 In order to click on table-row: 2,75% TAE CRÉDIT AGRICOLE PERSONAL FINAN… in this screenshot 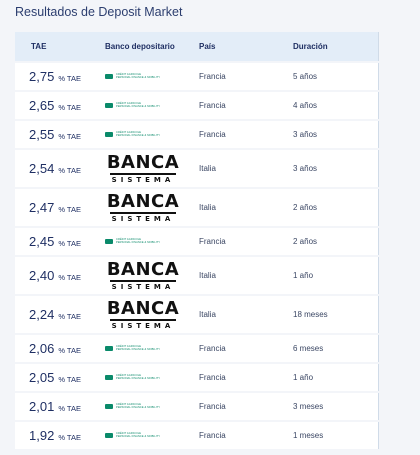, I will do `click(217, 76)`.